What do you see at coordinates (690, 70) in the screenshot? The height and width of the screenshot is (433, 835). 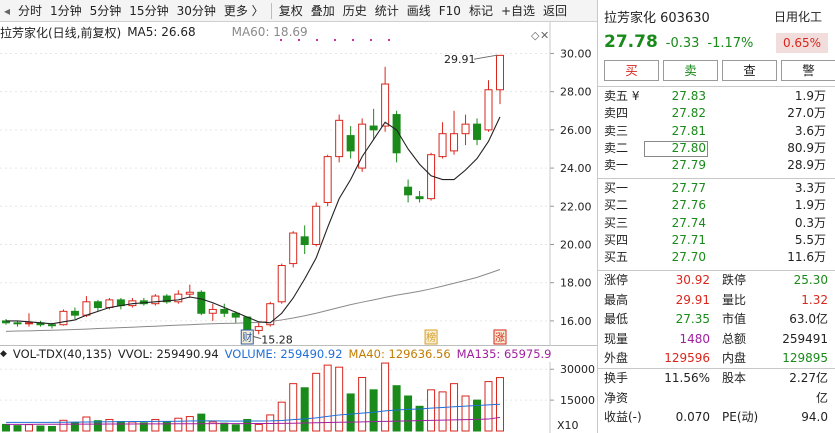 I see `sell-button: 卖` at bounding box center [690, 70].